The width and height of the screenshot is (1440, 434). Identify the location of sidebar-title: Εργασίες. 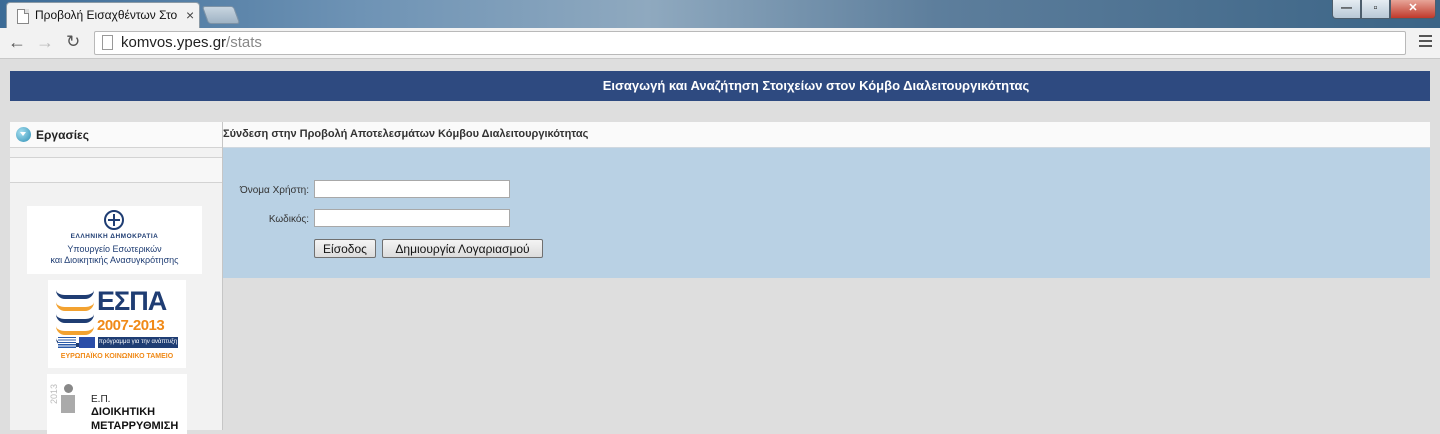
(62, 135).